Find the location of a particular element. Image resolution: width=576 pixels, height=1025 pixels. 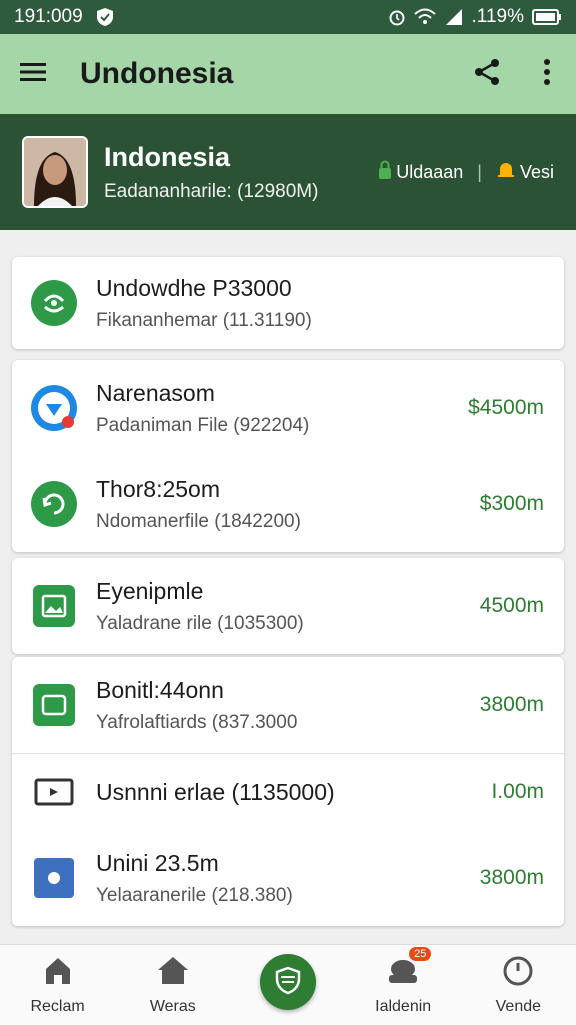

nav-label: Reclam is located at coordinates (57, 1006).